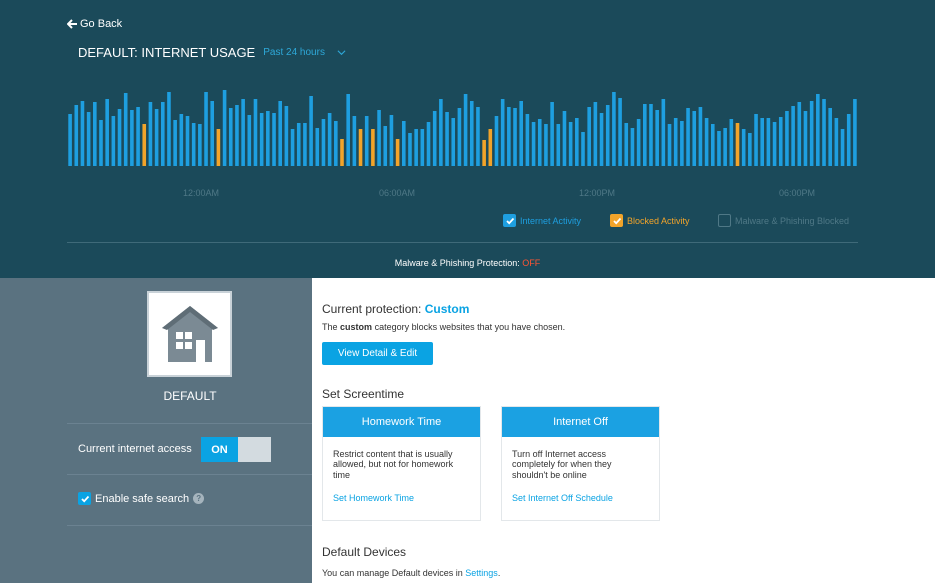  Describe the element at coordinates (199, 498) in the screenshot. I see `help-icon: ?` at that location.